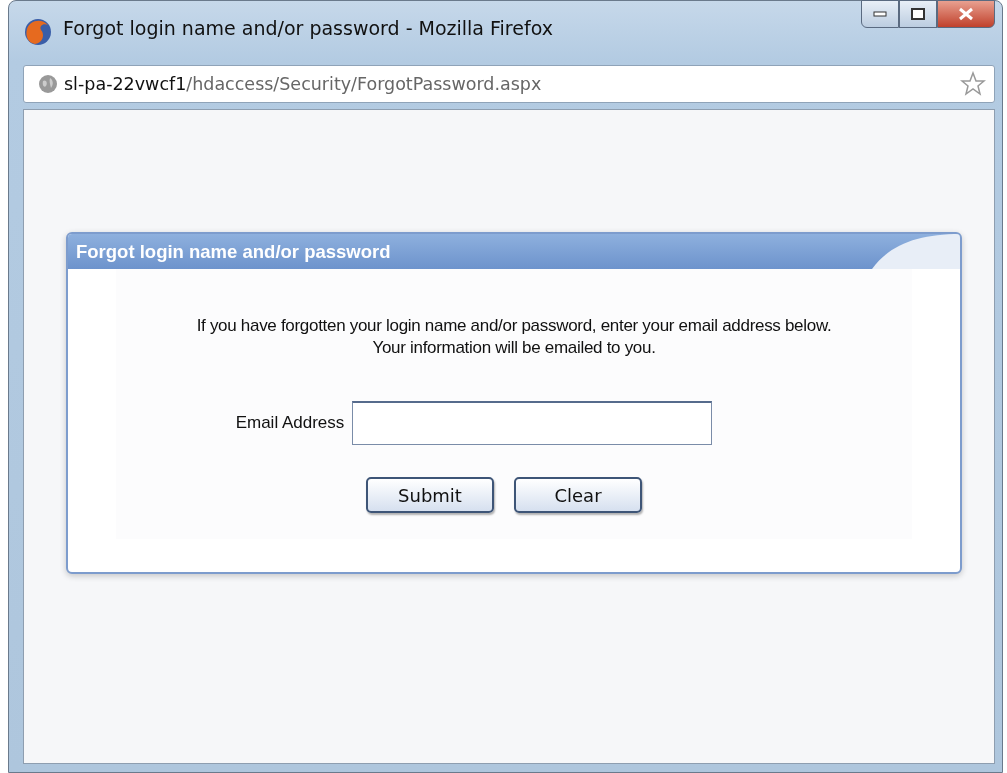  I want to click on minimize-icon, so click(880, 14).